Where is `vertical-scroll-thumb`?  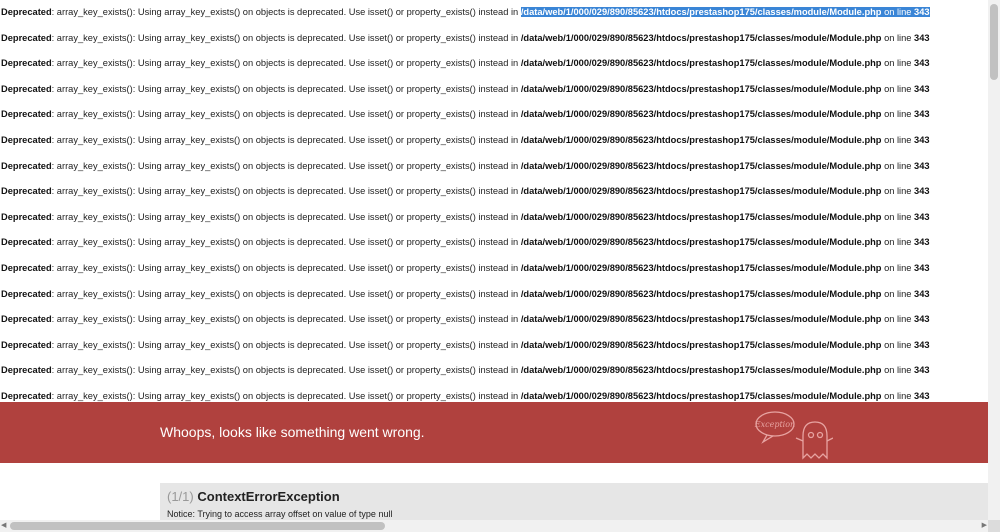
vertical-scroll-thumb is located at coordinates (994, 42).